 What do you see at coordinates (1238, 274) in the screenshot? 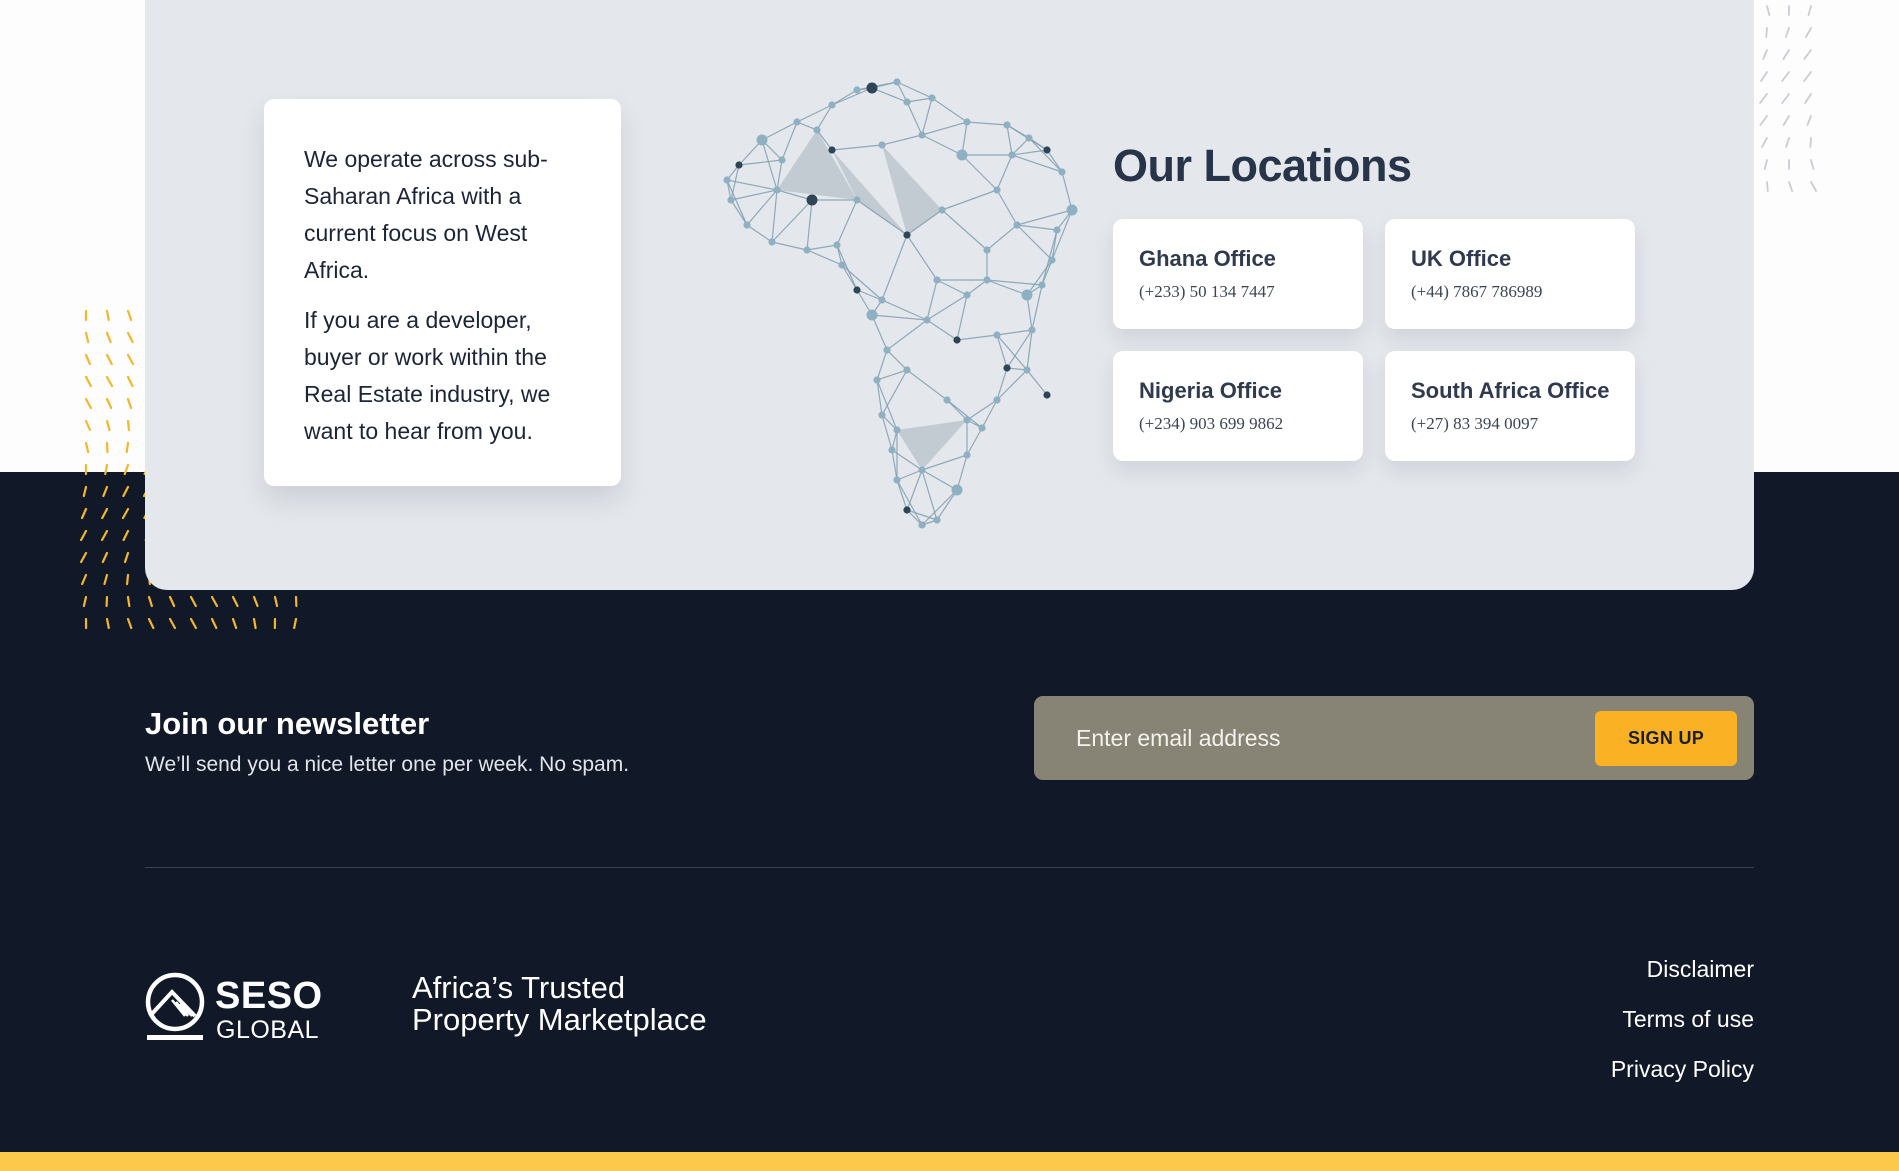
I see `office-card-ghana: Ghana Office (+233) 50 134 7447` at bounding box center [1238, 274].